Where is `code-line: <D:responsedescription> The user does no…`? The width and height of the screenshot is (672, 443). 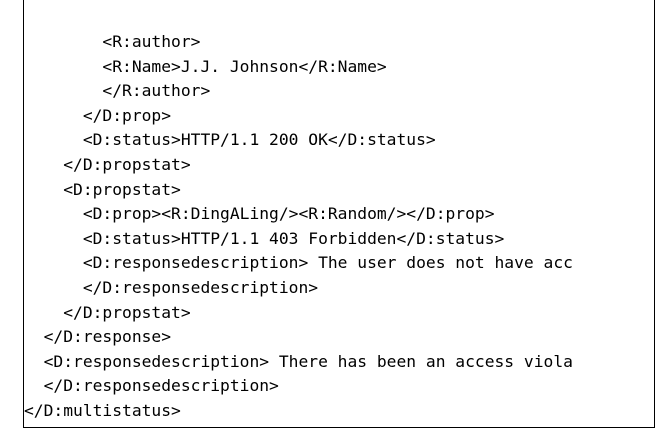
code-line: <D:responsedescription> The user does no… is located at coordinates (298, 263).